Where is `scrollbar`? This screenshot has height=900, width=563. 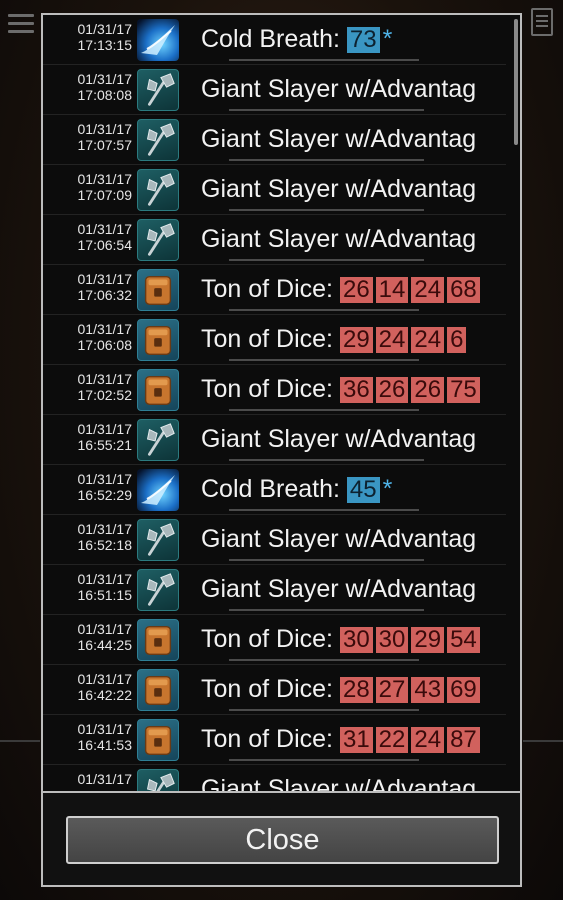 scrollbar is located at coordinates (516, 82).